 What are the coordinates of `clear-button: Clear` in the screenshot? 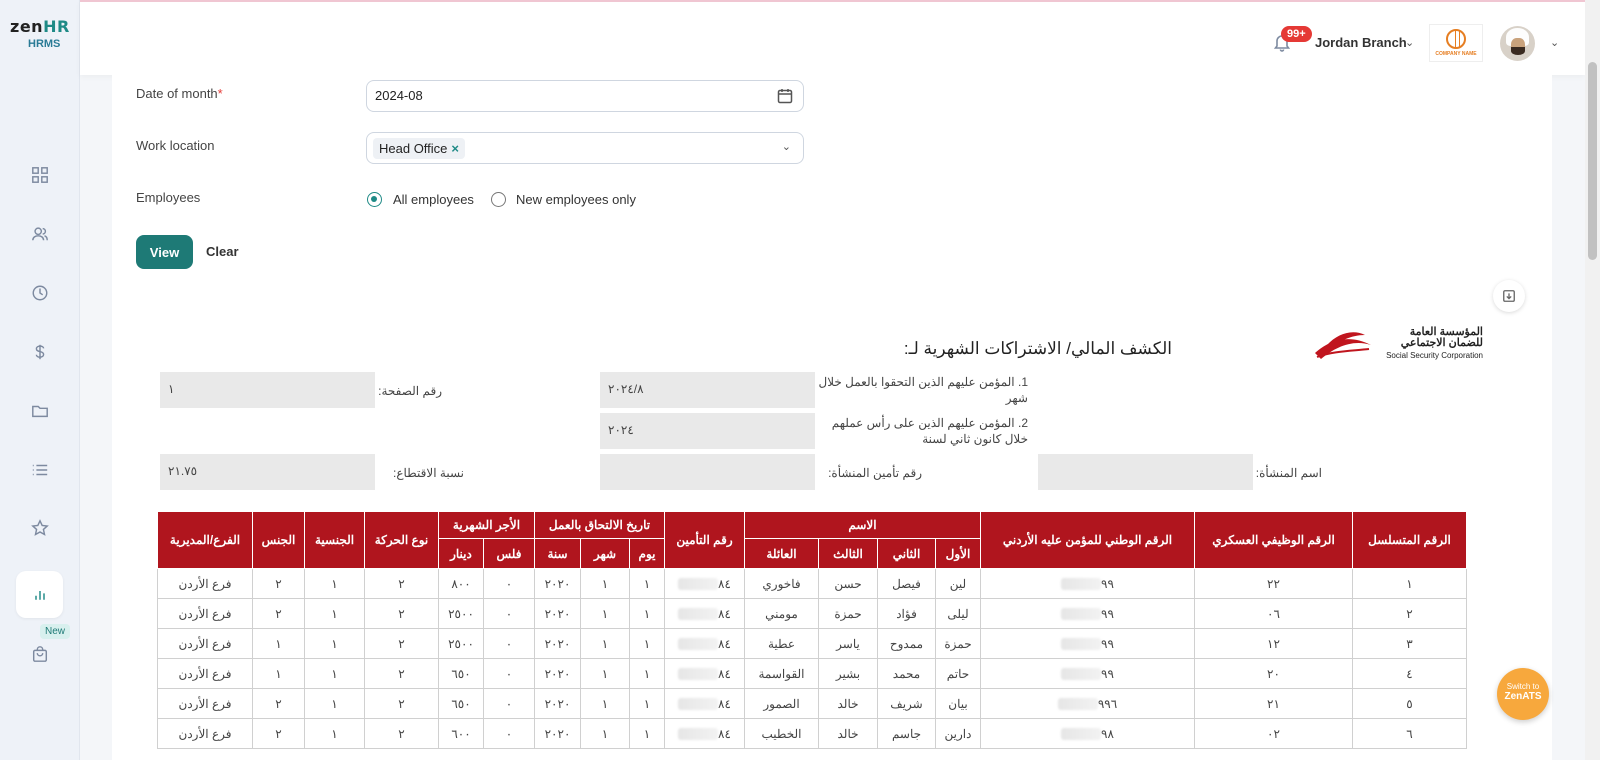 It's located at (222, 251).